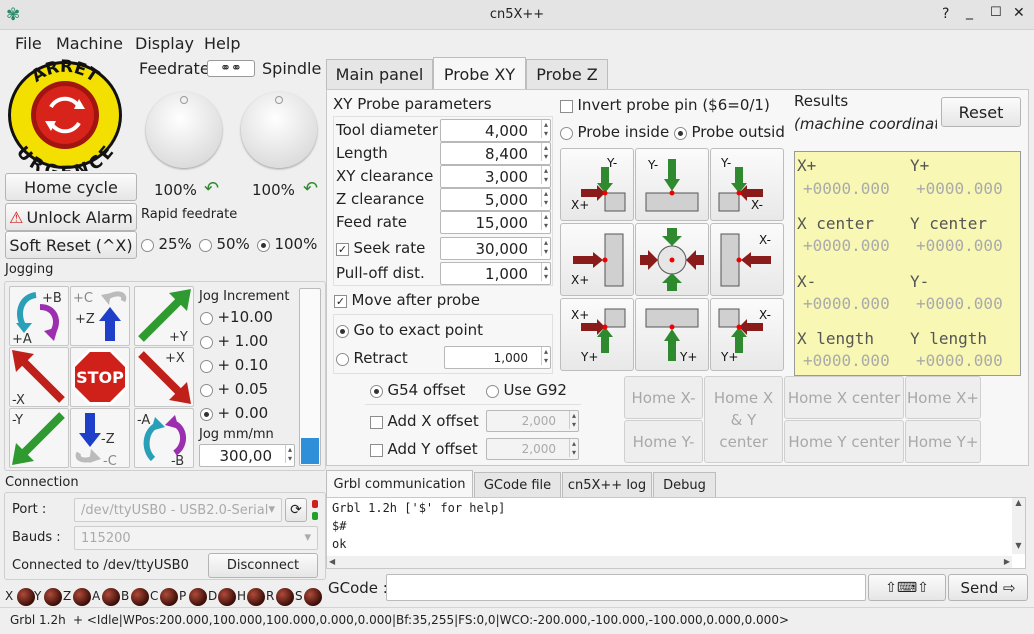 The height and width of the screenshot is (634, 1034). What do you see at coordinates (665, 105) in the screenshot?
I see `invert-probe-pin-checkbox: Invert probe pin ($6=0/1)` at bounding box center [665, 105].